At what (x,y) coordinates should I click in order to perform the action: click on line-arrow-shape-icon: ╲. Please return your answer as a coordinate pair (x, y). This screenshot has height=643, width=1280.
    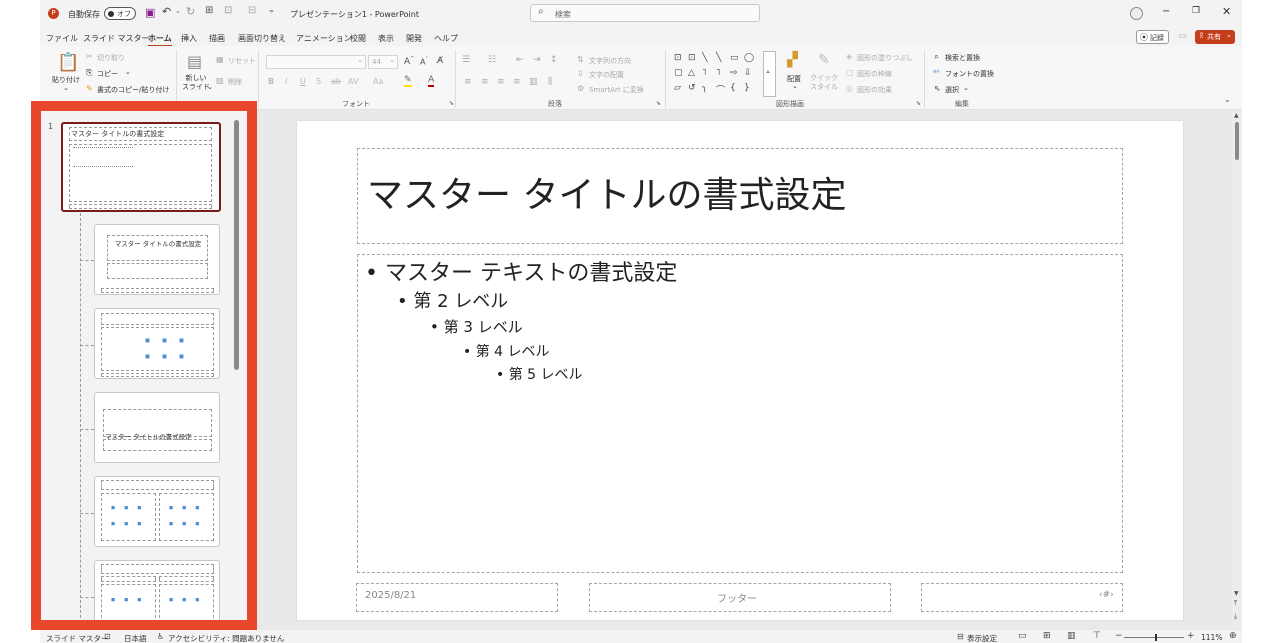
    Looking at the image, I should click on (718, 58).